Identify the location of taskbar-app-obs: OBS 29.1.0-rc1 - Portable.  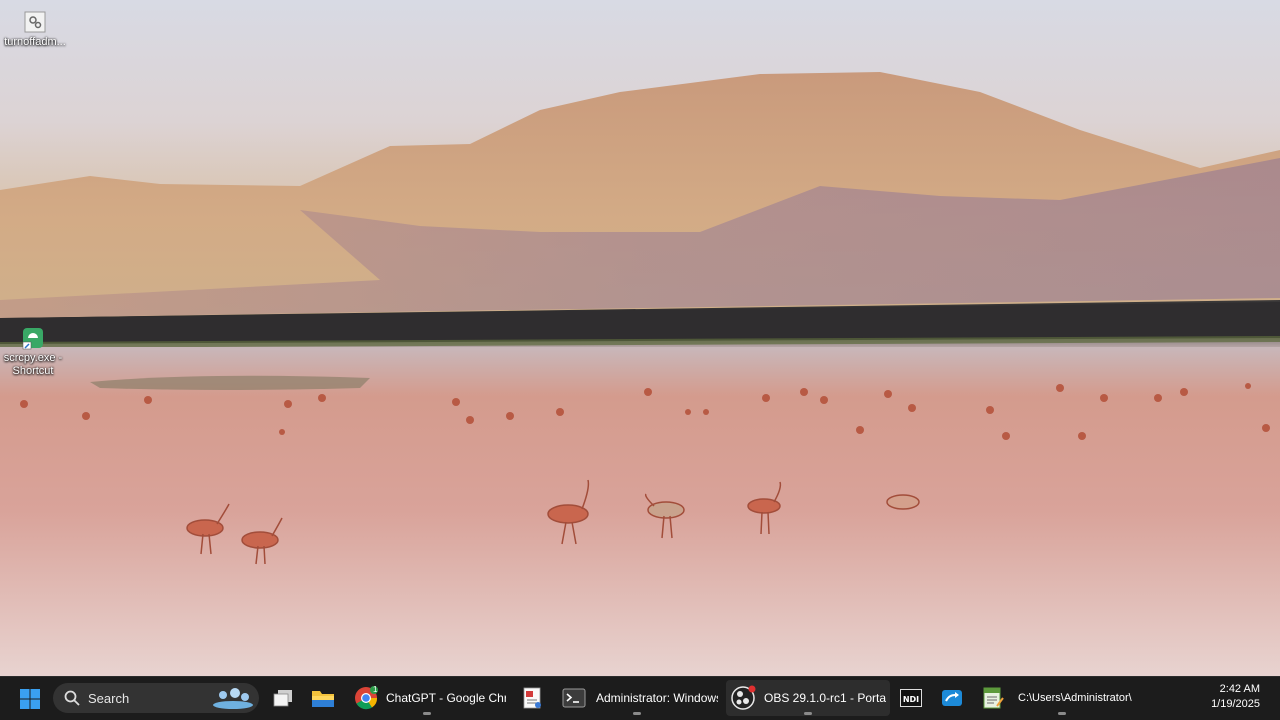
(808, 698).